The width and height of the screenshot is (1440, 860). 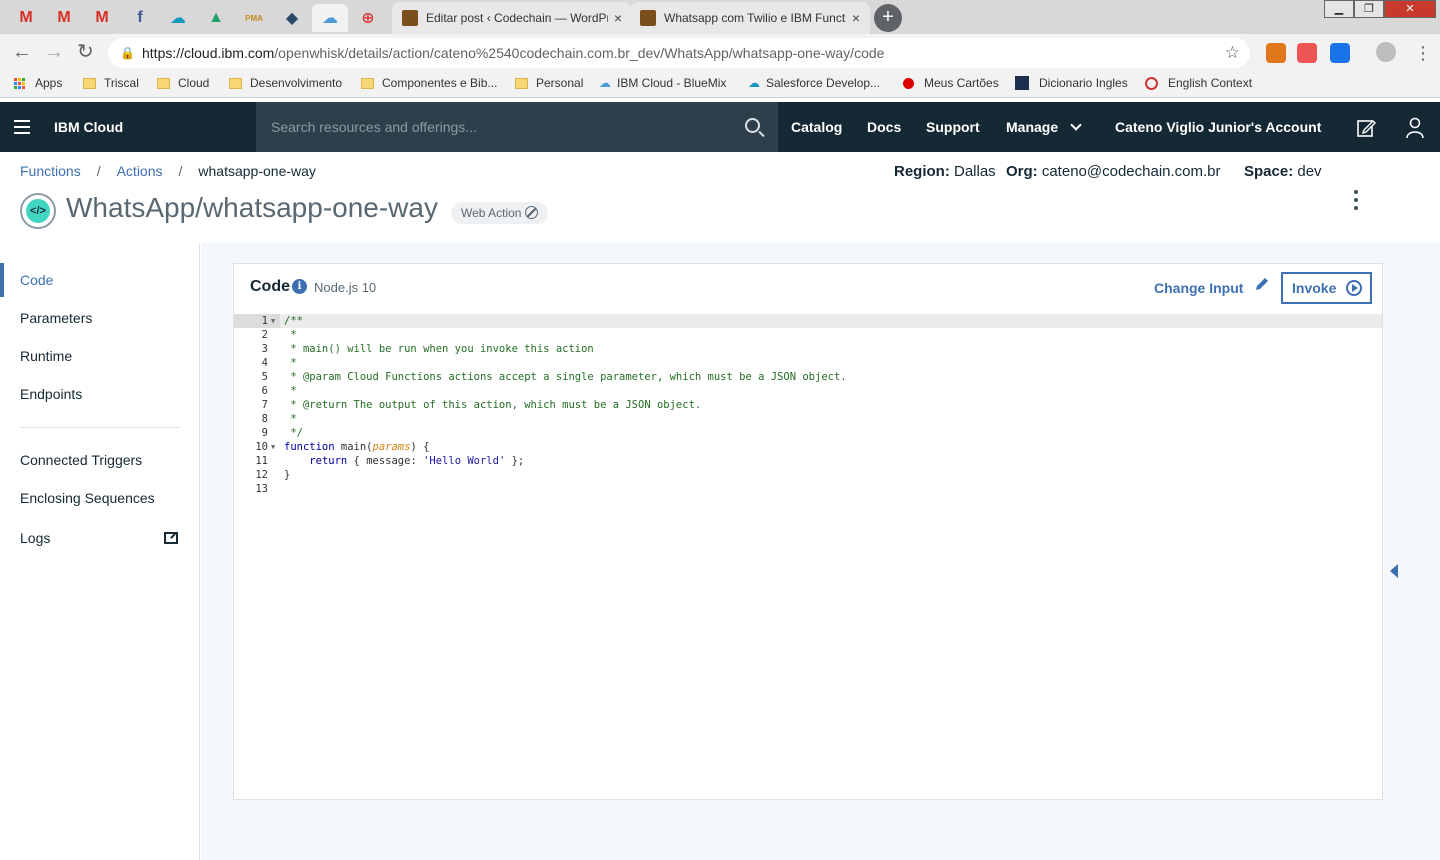 What do you see at coordinates (808, 489) in the screenshot?
I see `code-line: 13` at bounding box center [808, 489].